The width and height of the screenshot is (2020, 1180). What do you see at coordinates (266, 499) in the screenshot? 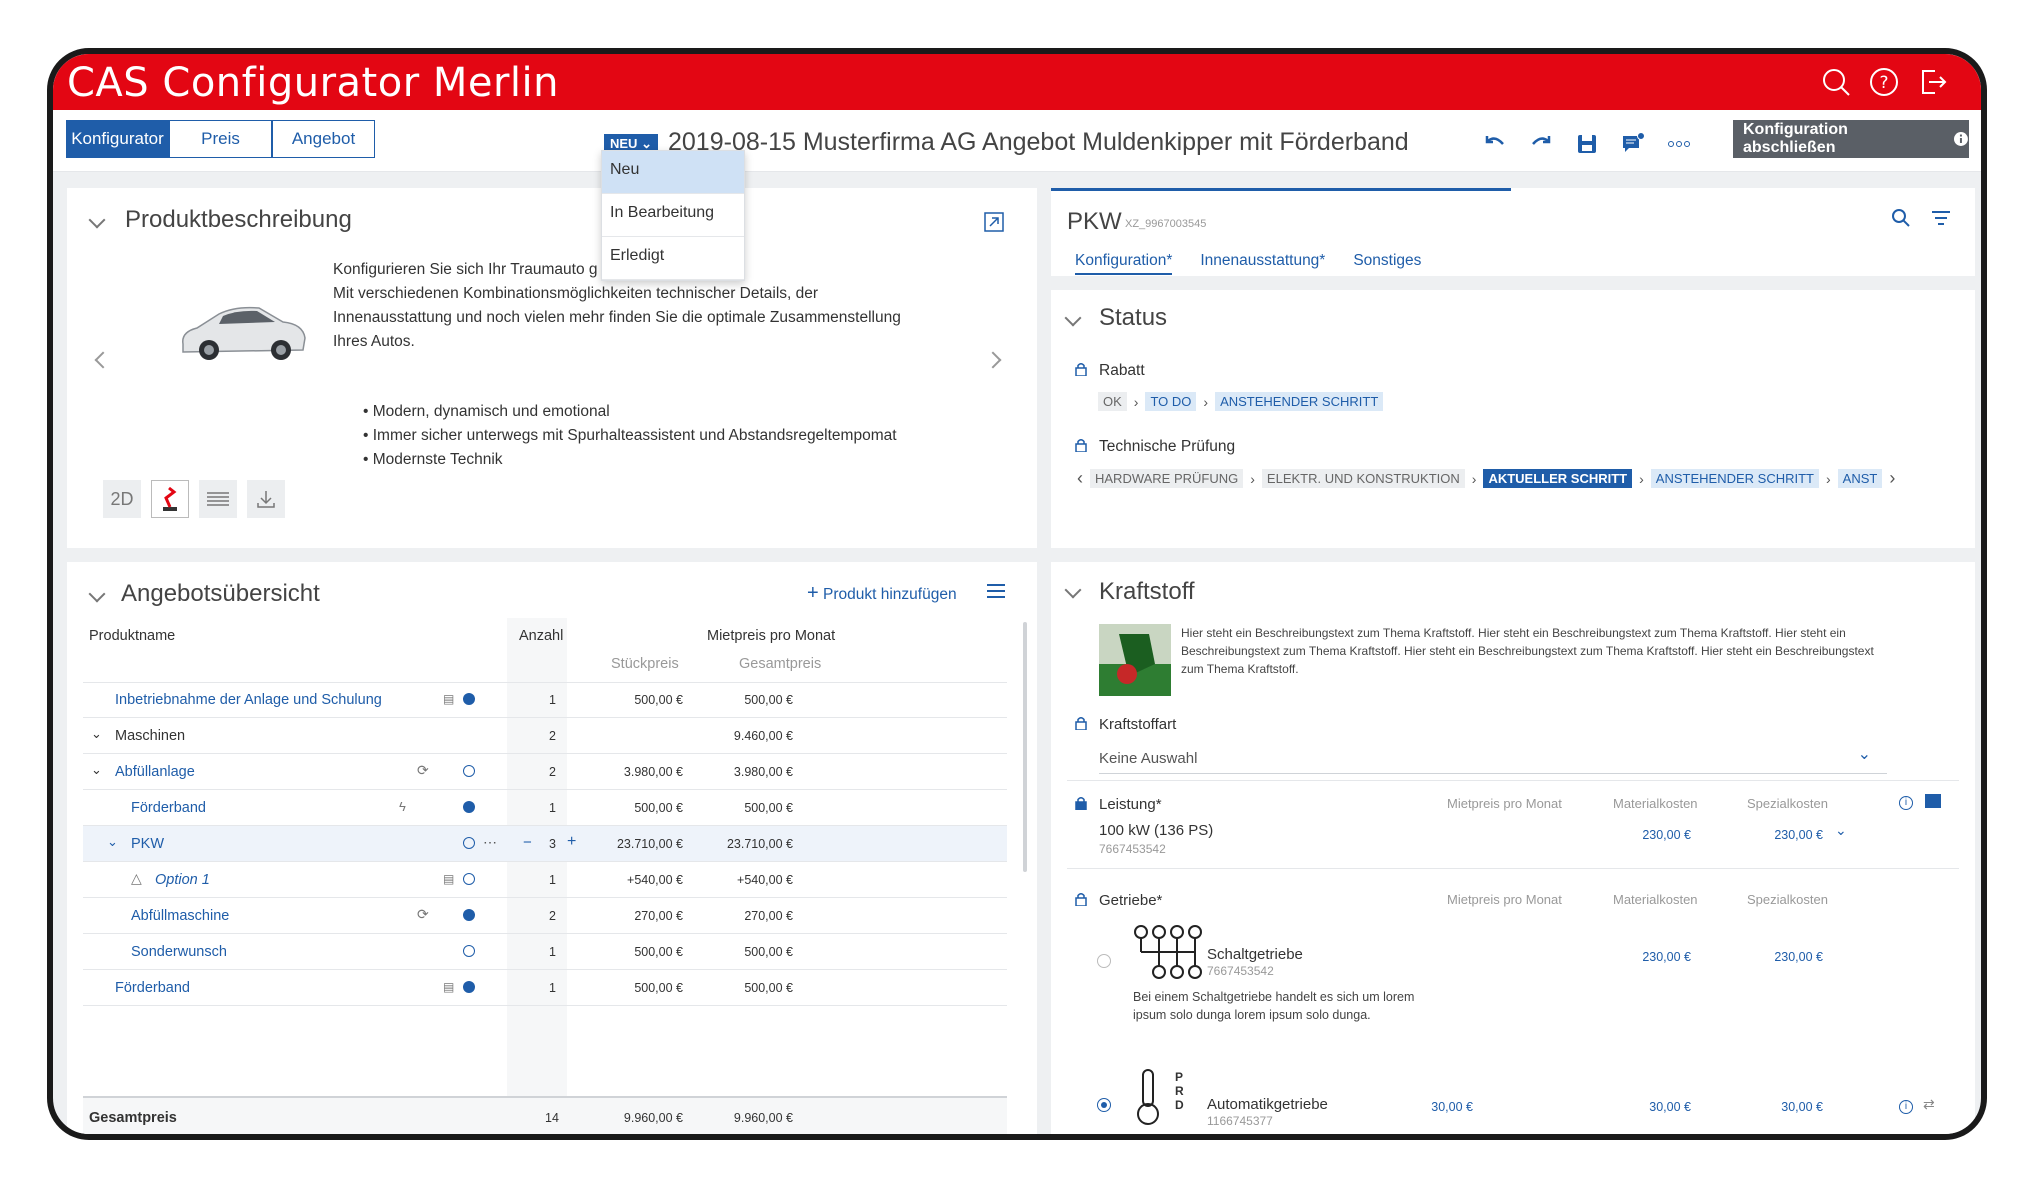
I see `download-button` at bounding box center [266, 499].